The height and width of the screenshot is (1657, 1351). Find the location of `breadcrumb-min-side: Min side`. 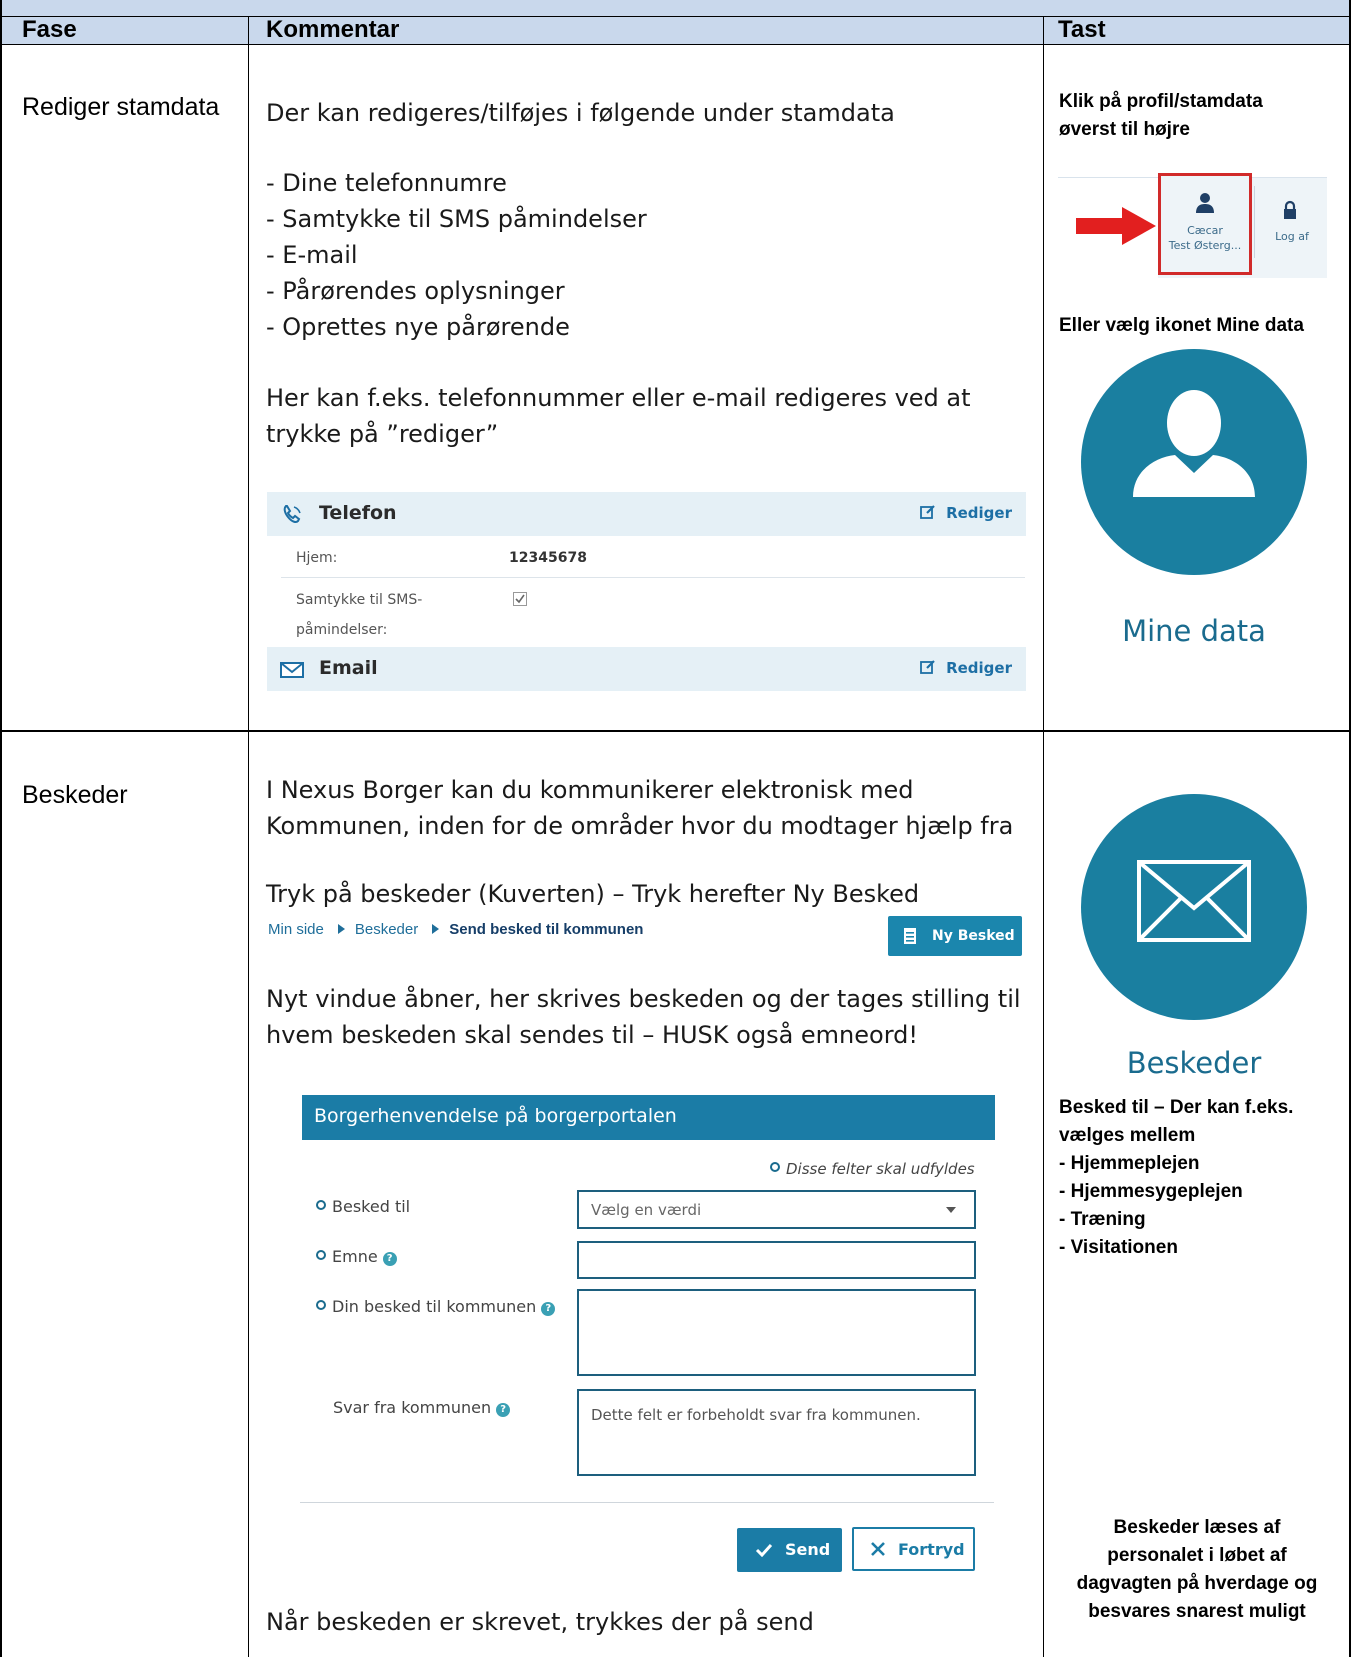

breadcrumb-min-side: Min side is located at coordinates (296, 929).